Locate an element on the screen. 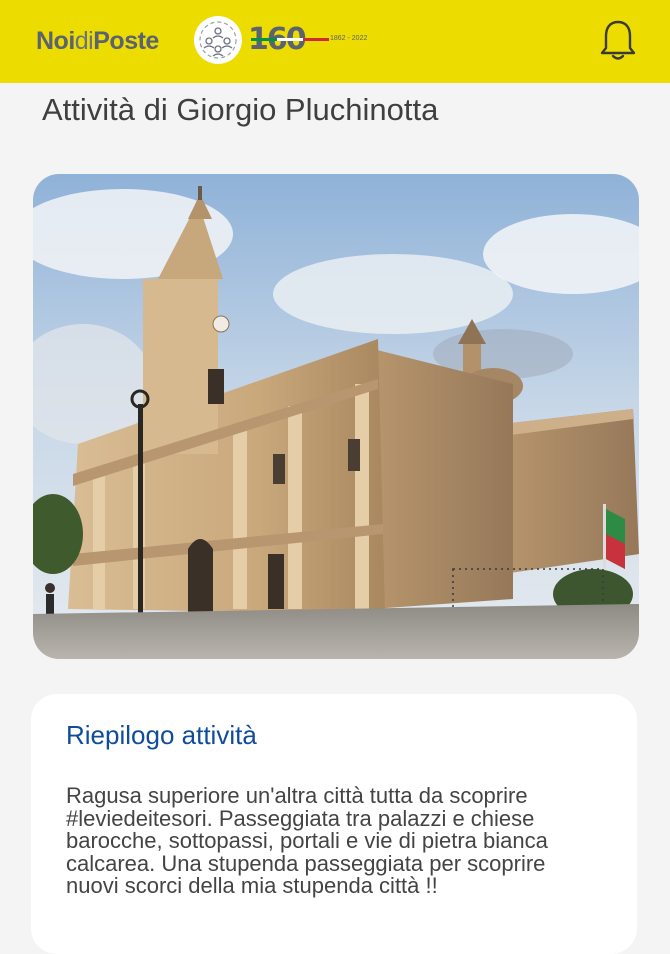 The height and width of the screenshot is (954, 670). flag-stripe-red is located at coordinates (316, 39).